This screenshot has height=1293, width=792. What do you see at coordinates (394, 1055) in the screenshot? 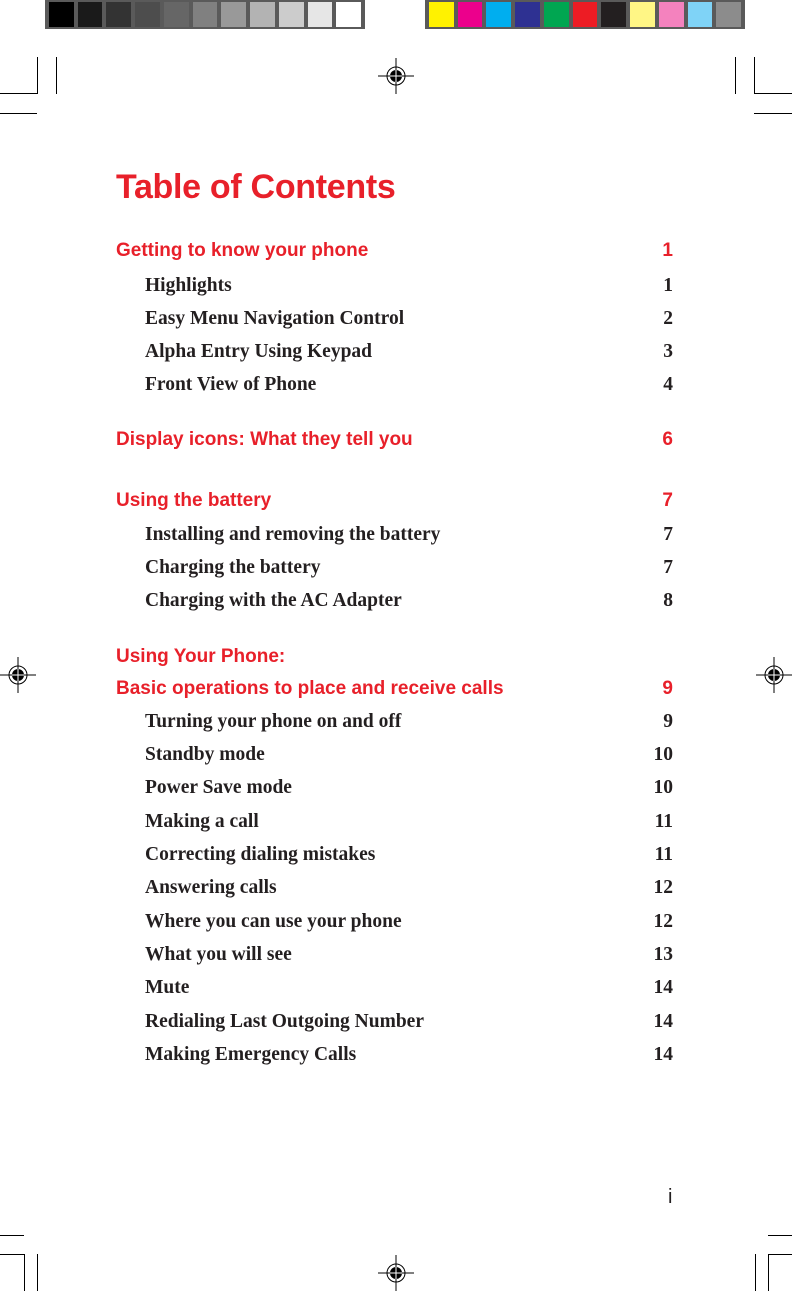
I see `toc-subsection-entry: Making Emergency Calls 14` at bounding box center [394, 1055].